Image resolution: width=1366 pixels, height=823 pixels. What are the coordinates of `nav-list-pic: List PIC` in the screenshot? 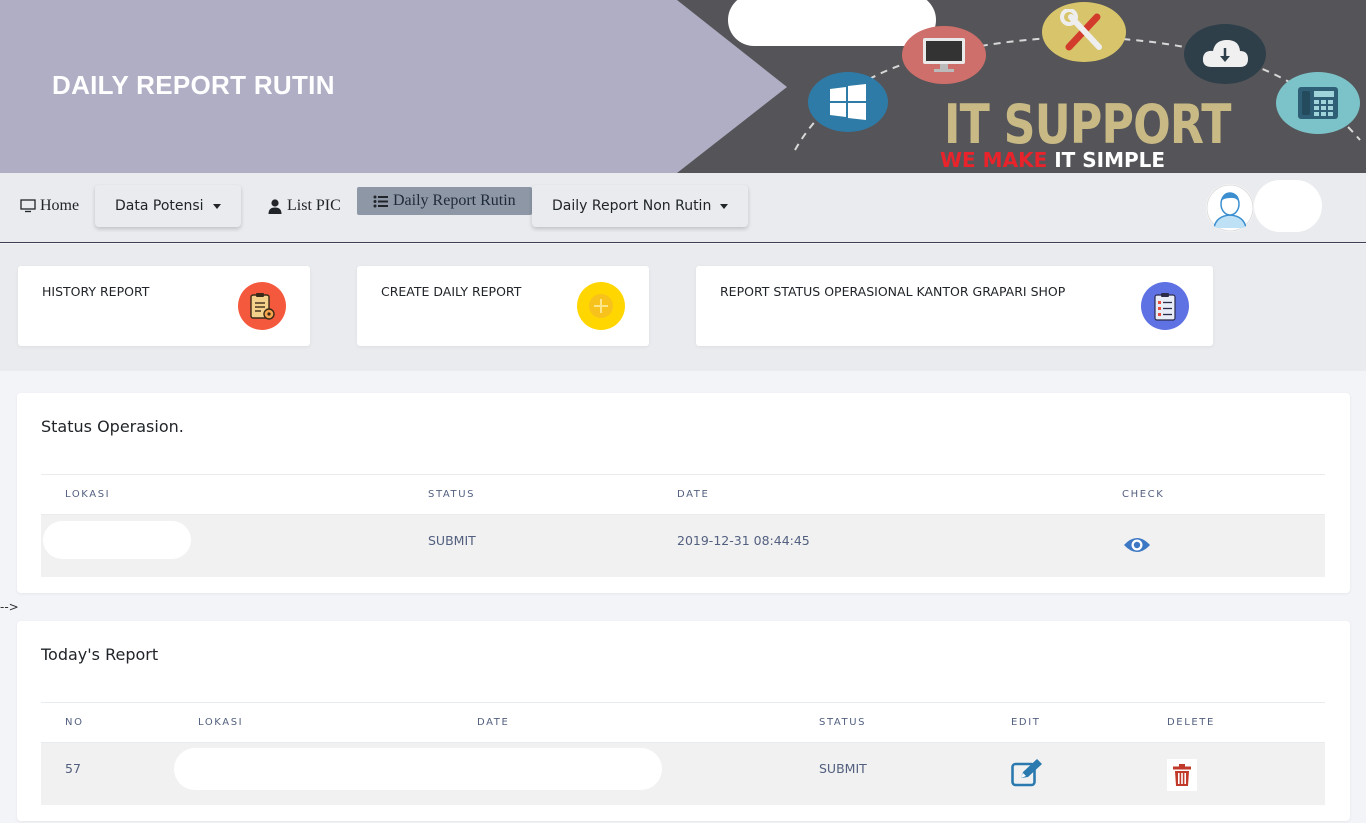 It's located at (304, 206).